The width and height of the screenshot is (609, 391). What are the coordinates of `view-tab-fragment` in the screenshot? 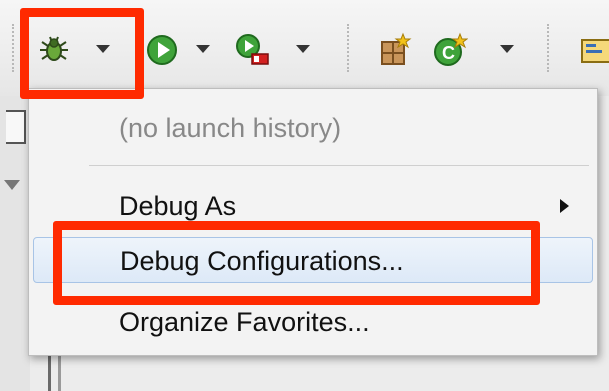 It's located at (16, 127).